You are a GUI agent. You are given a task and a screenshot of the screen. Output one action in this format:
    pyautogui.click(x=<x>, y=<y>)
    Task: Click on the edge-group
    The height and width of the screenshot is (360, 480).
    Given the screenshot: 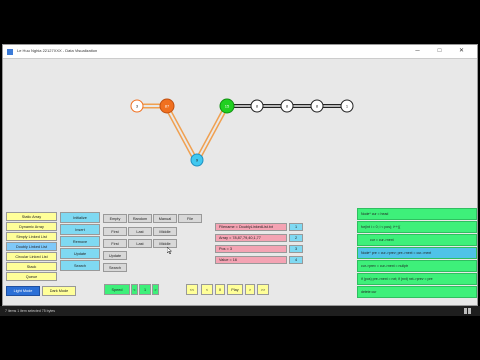 What is the action you would take?
    pyautogui.click(x=241, y=132)
    